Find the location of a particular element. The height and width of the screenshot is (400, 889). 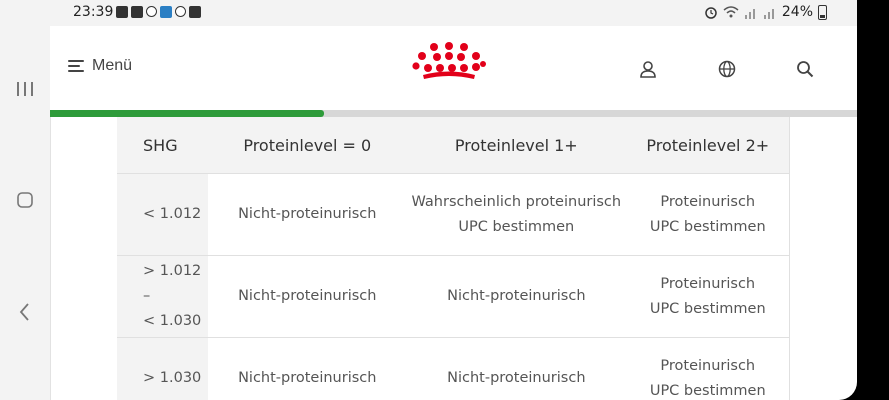

cell-shg: < 1.012 is located at coordinates (163, 214).